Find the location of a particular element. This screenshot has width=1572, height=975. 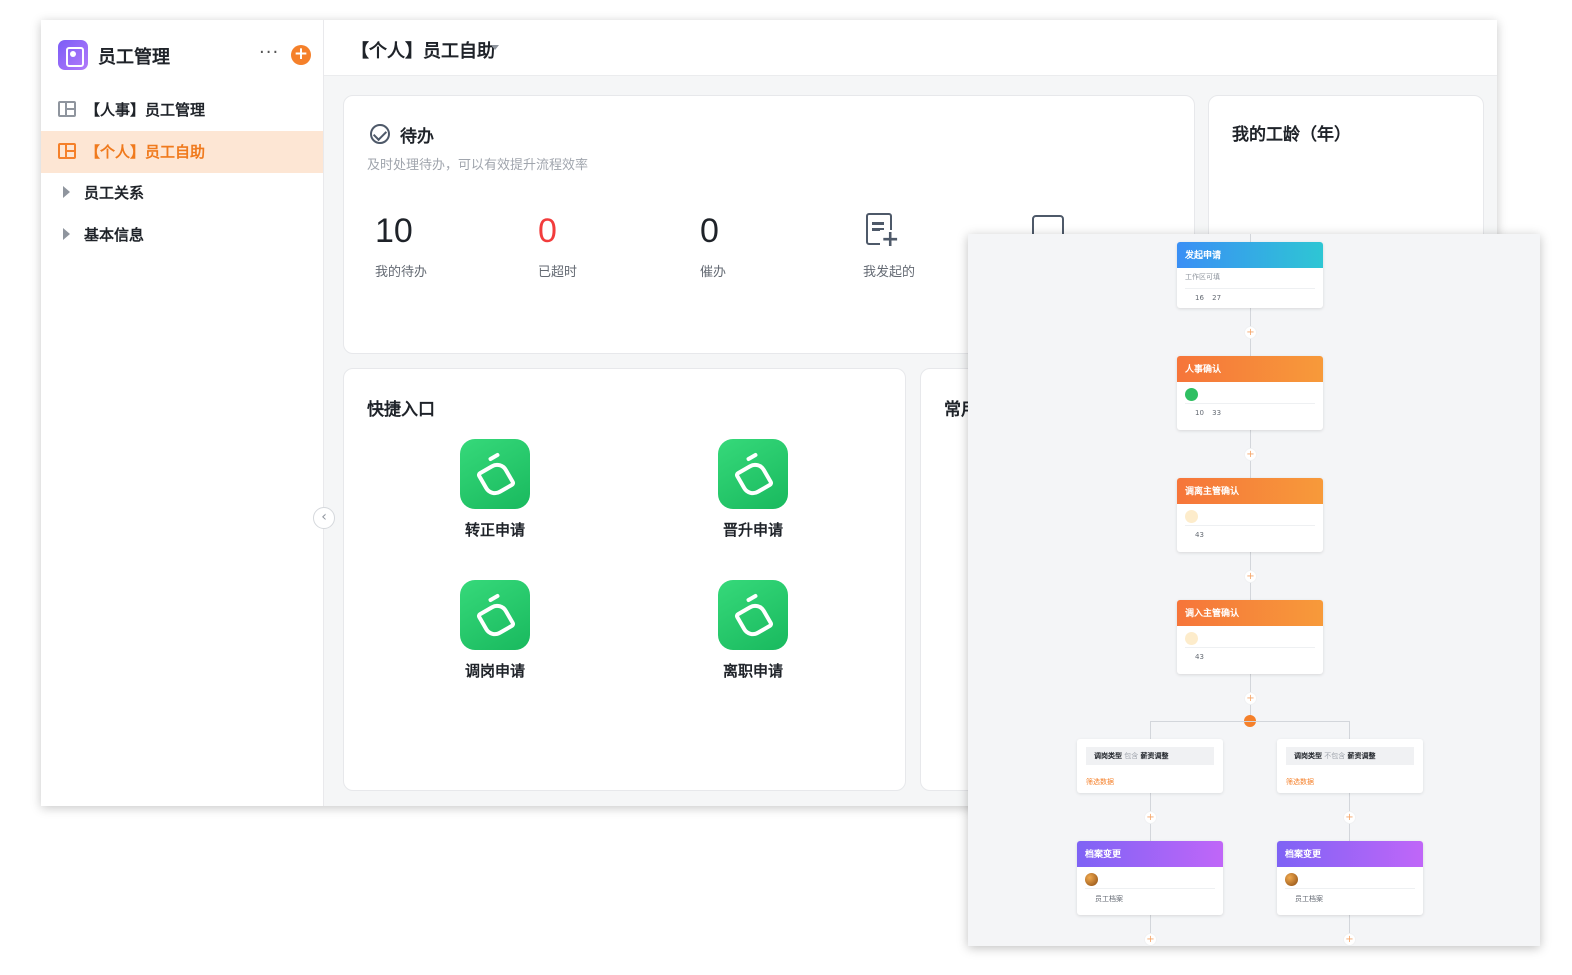

flow-node-start: 发起申请 工作区可填 16 27 is located at coordinates (1250, 275).